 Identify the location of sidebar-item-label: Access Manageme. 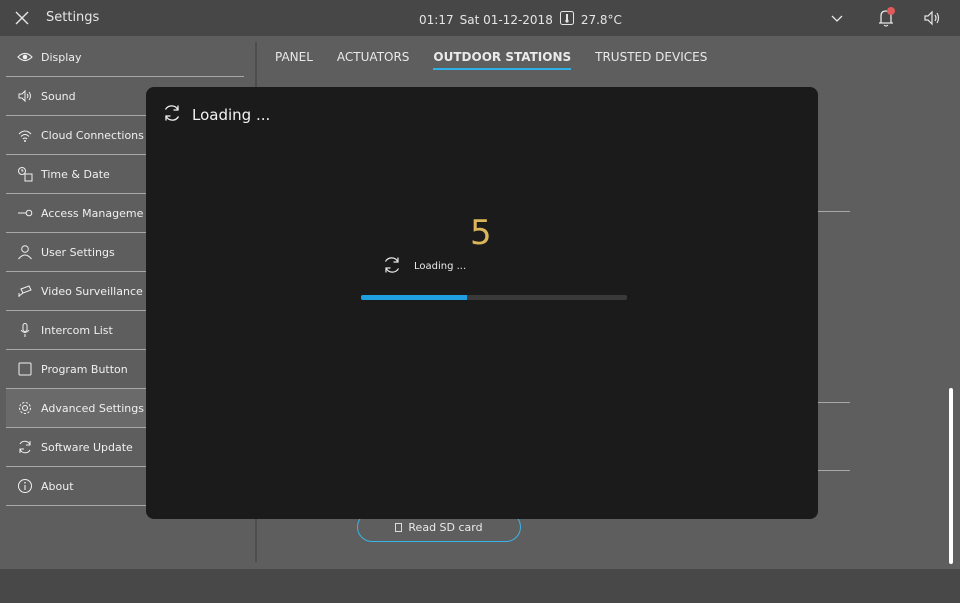
(92, 213).